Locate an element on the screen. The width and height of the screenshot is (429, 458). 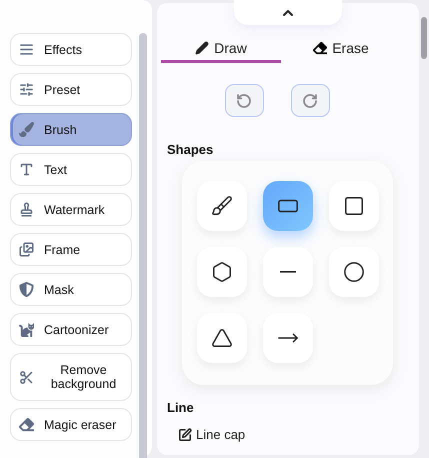
sidebar-item: Mask is located at coordinates (71, 289).